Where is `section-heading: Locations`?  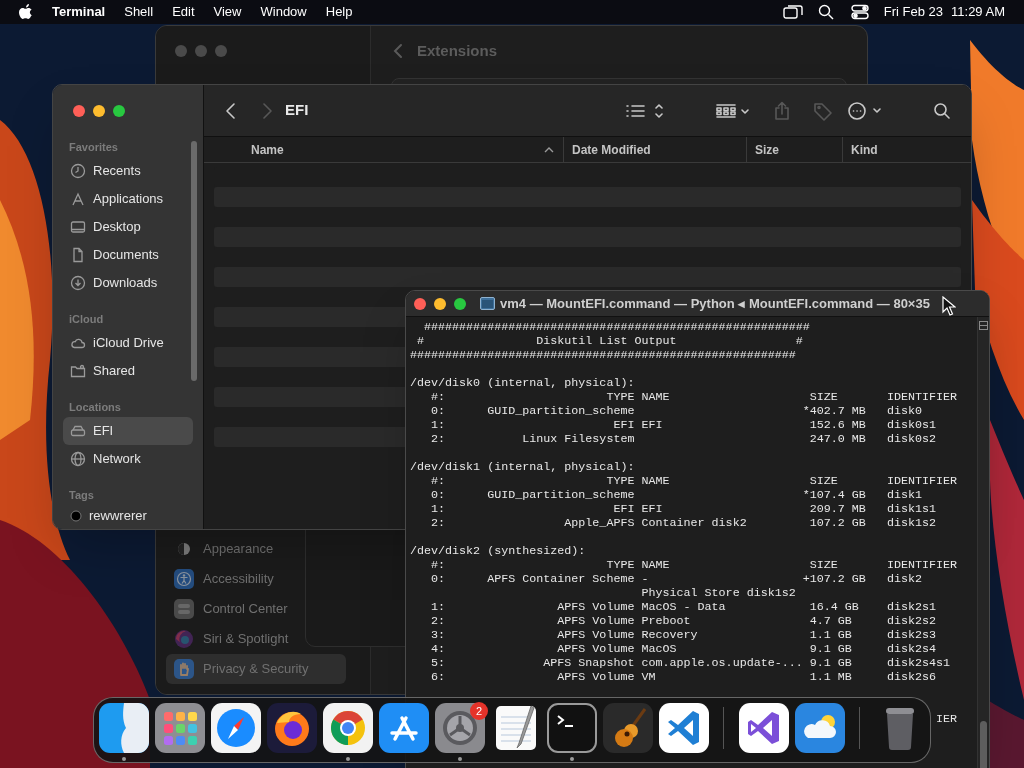
section-heading: Locations is located at coordinates (95, 407).